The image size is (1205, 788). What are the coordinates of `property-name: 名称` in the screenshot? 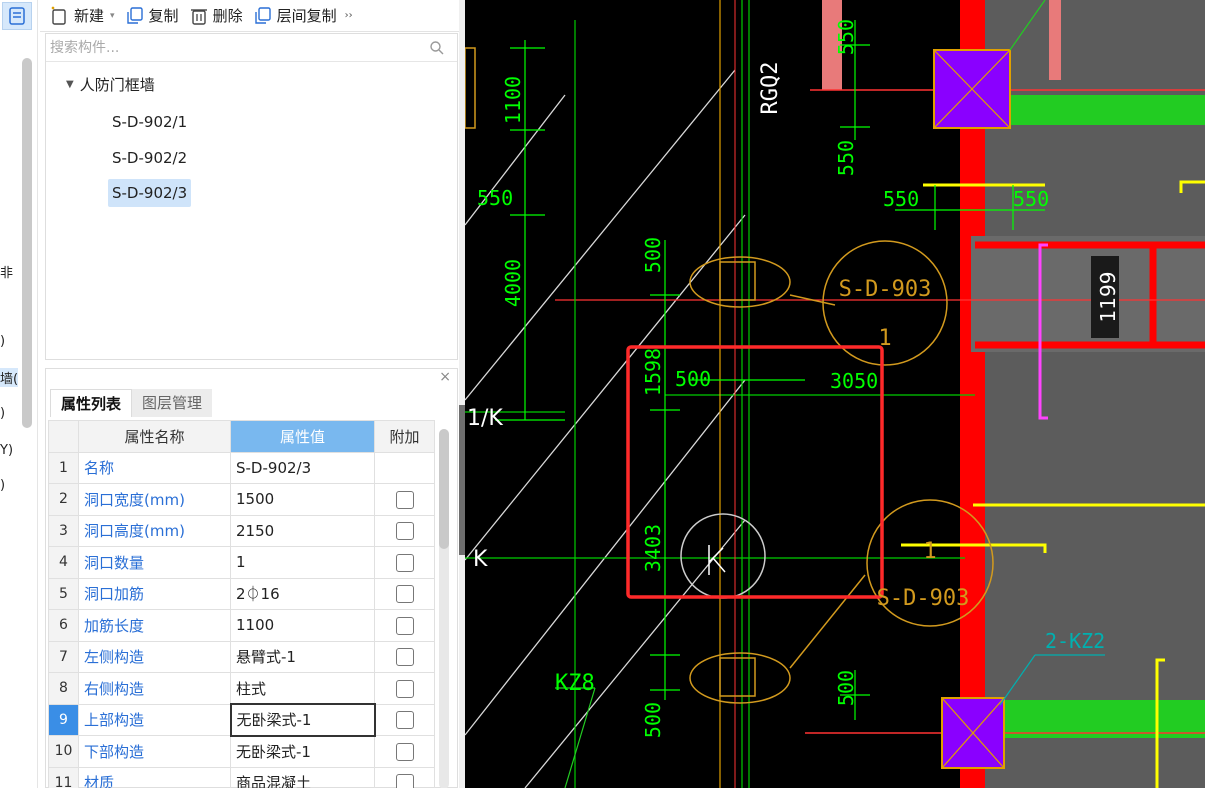 It's located at (154, 467).